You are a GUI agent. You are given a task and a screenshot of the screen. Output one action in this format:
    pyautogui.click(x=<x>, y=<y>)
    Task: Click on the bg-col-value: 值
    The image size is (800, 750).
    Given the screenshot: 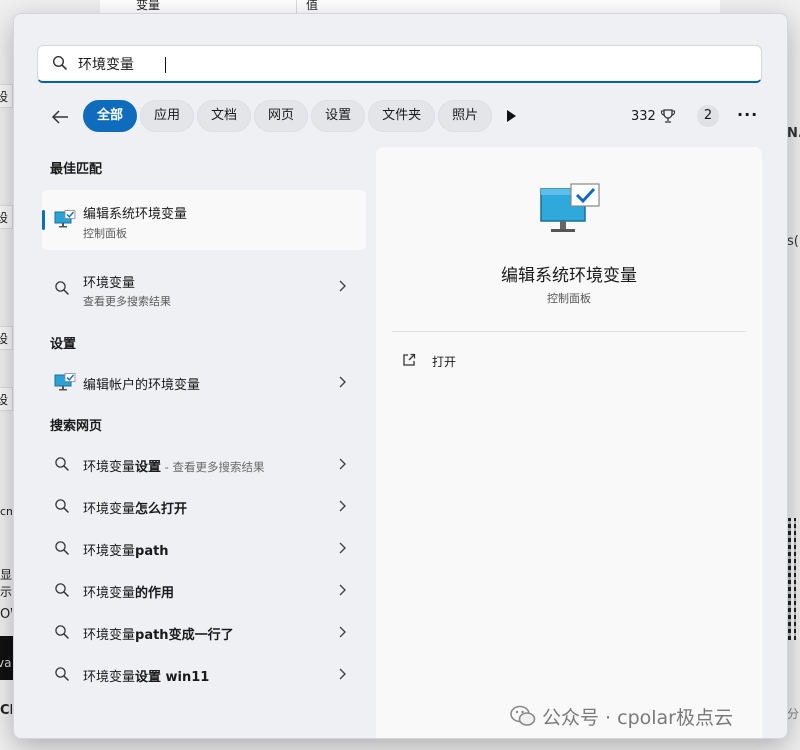 What is the action you would take?
    pyautogui.click(x=312, y=6)
    